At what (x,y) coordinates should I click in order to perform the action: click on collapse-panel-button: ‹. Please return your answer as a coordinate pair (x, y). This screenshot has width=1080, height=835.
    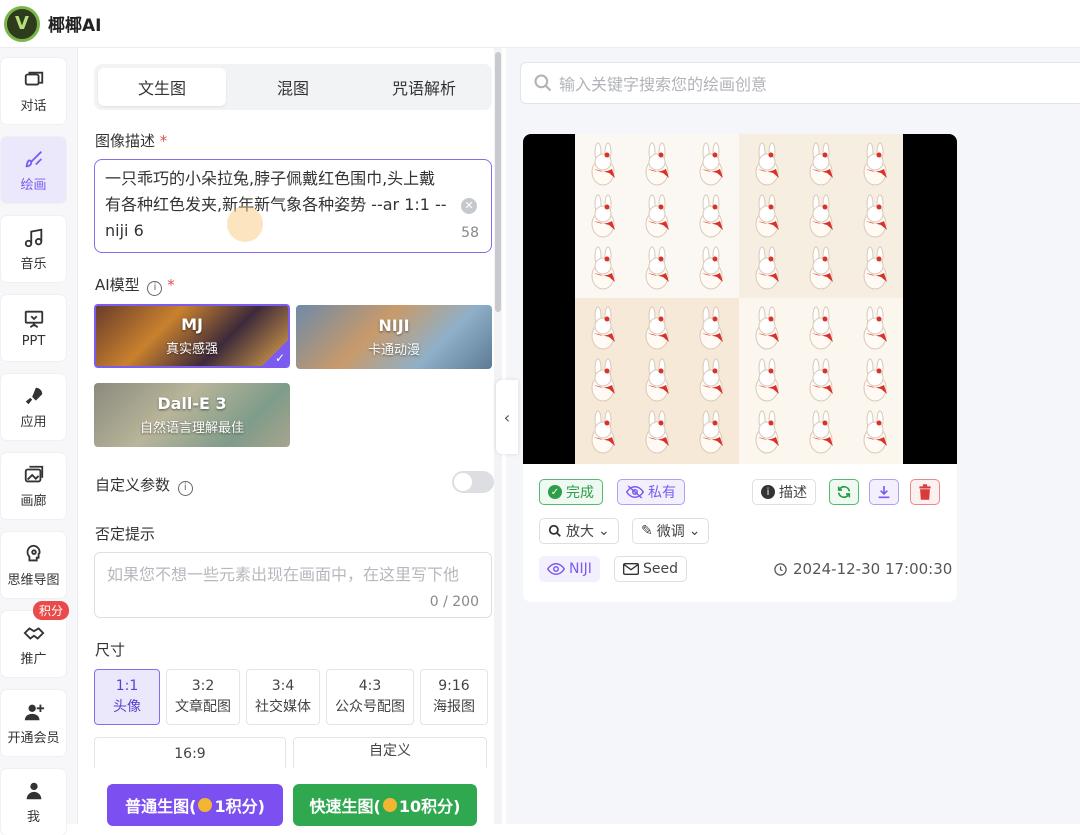
    Looking at the image, I should click on (507, 417).